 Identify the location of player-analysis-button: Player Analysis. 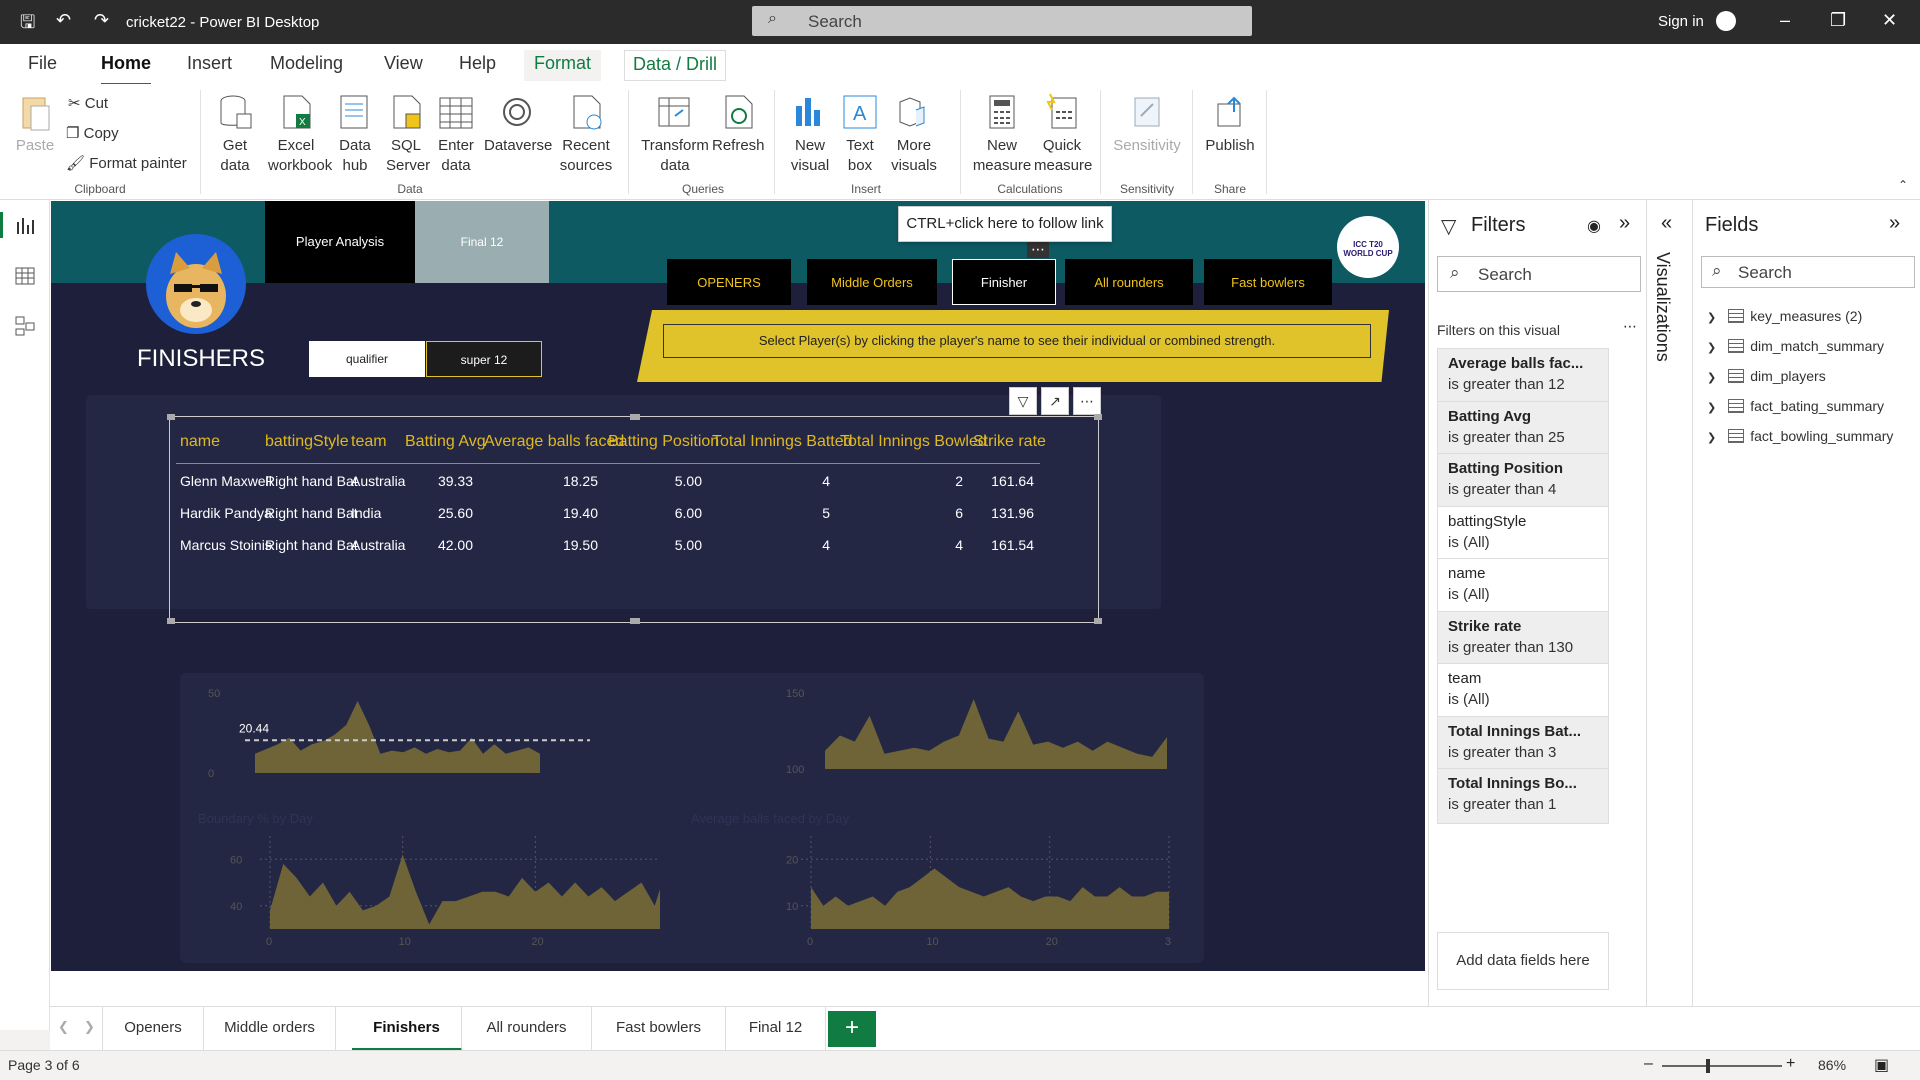
(340, 242).